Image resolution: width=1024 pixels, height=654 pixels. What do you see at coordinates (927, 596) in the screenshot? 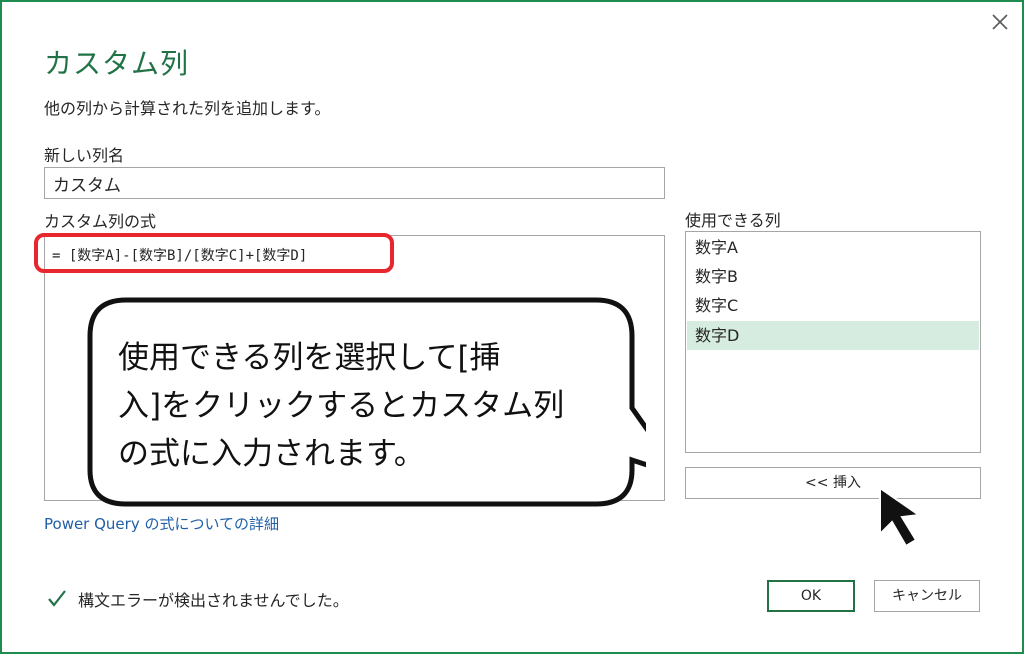
I see `cancel-button: キャンセル` at bounding box center [927, 596].